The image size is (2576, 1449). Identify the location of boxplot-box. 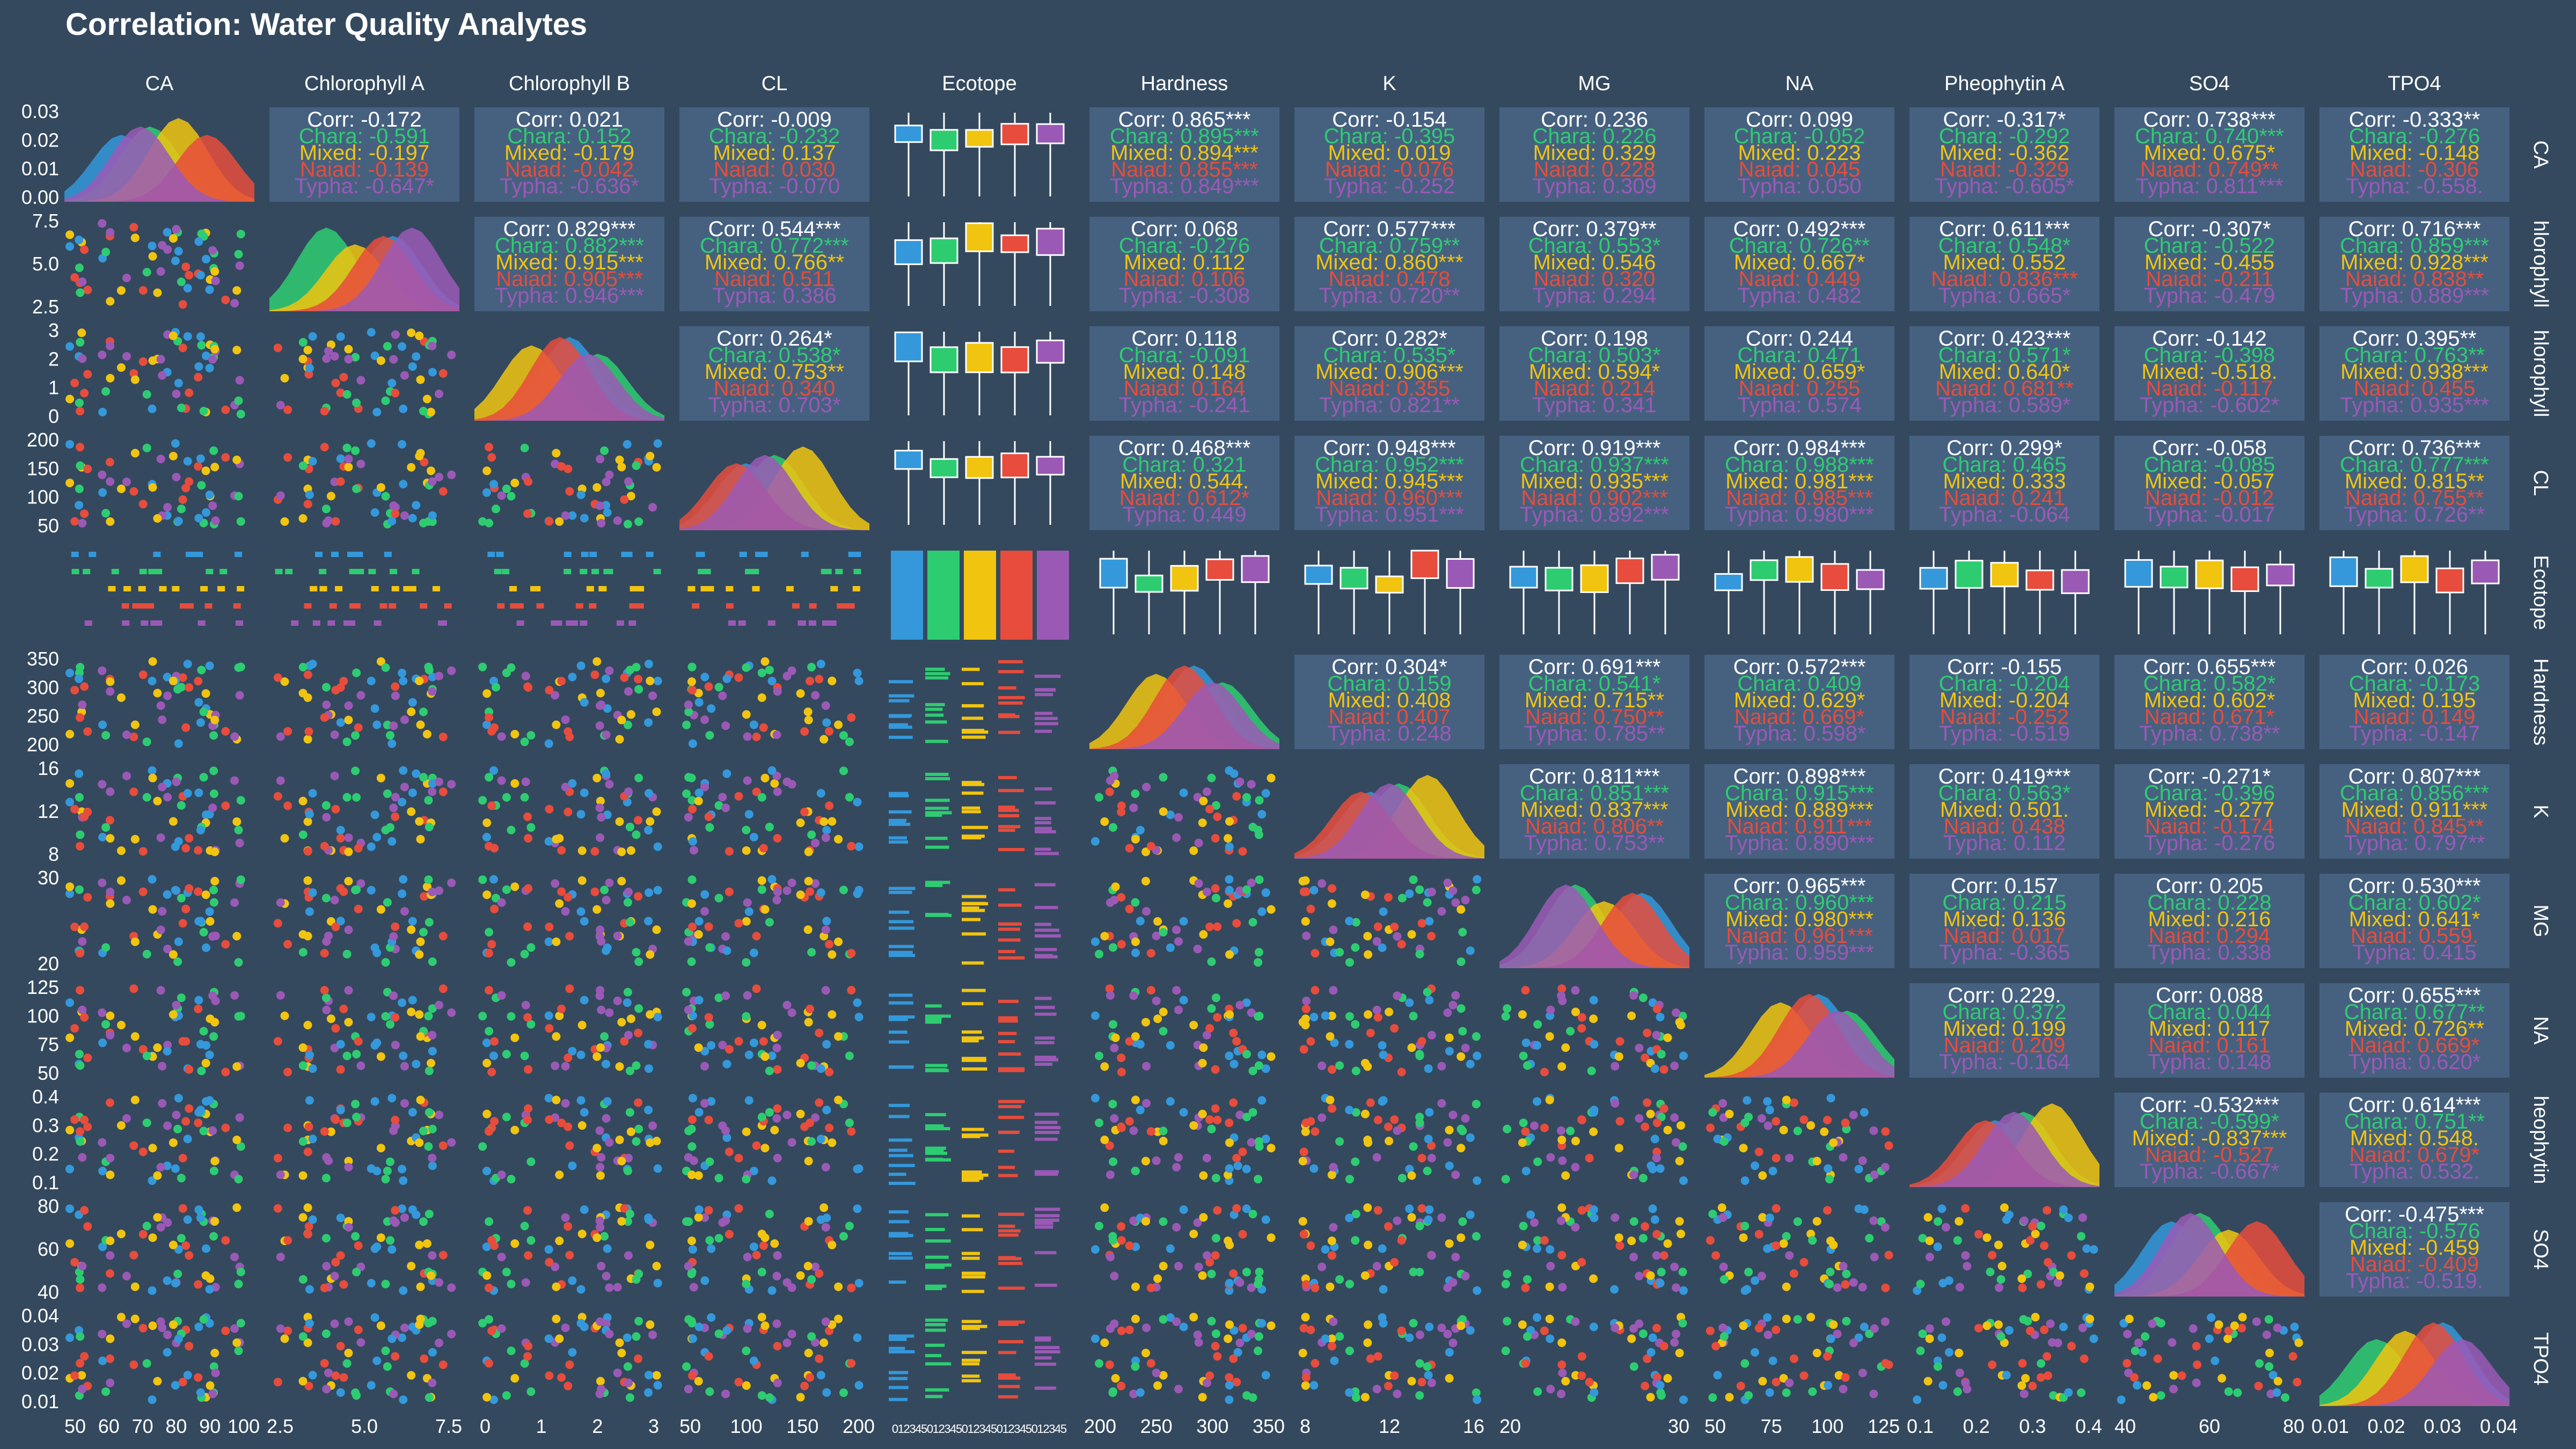
(2485, 571).